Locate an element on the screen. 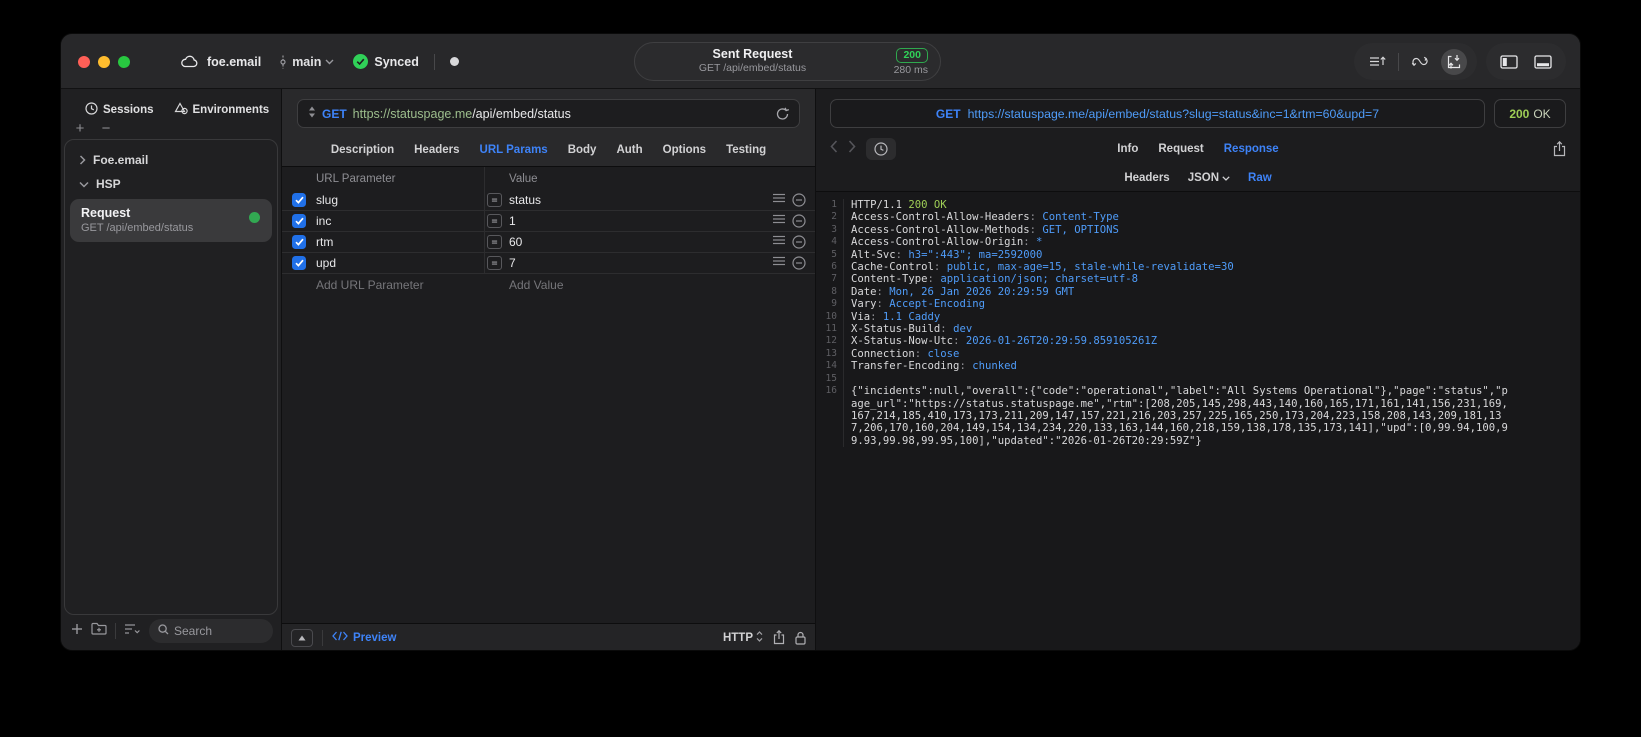 This screenshot has width=1641, height=737. request-tab-description: Description is located at coordinates (362, 150).